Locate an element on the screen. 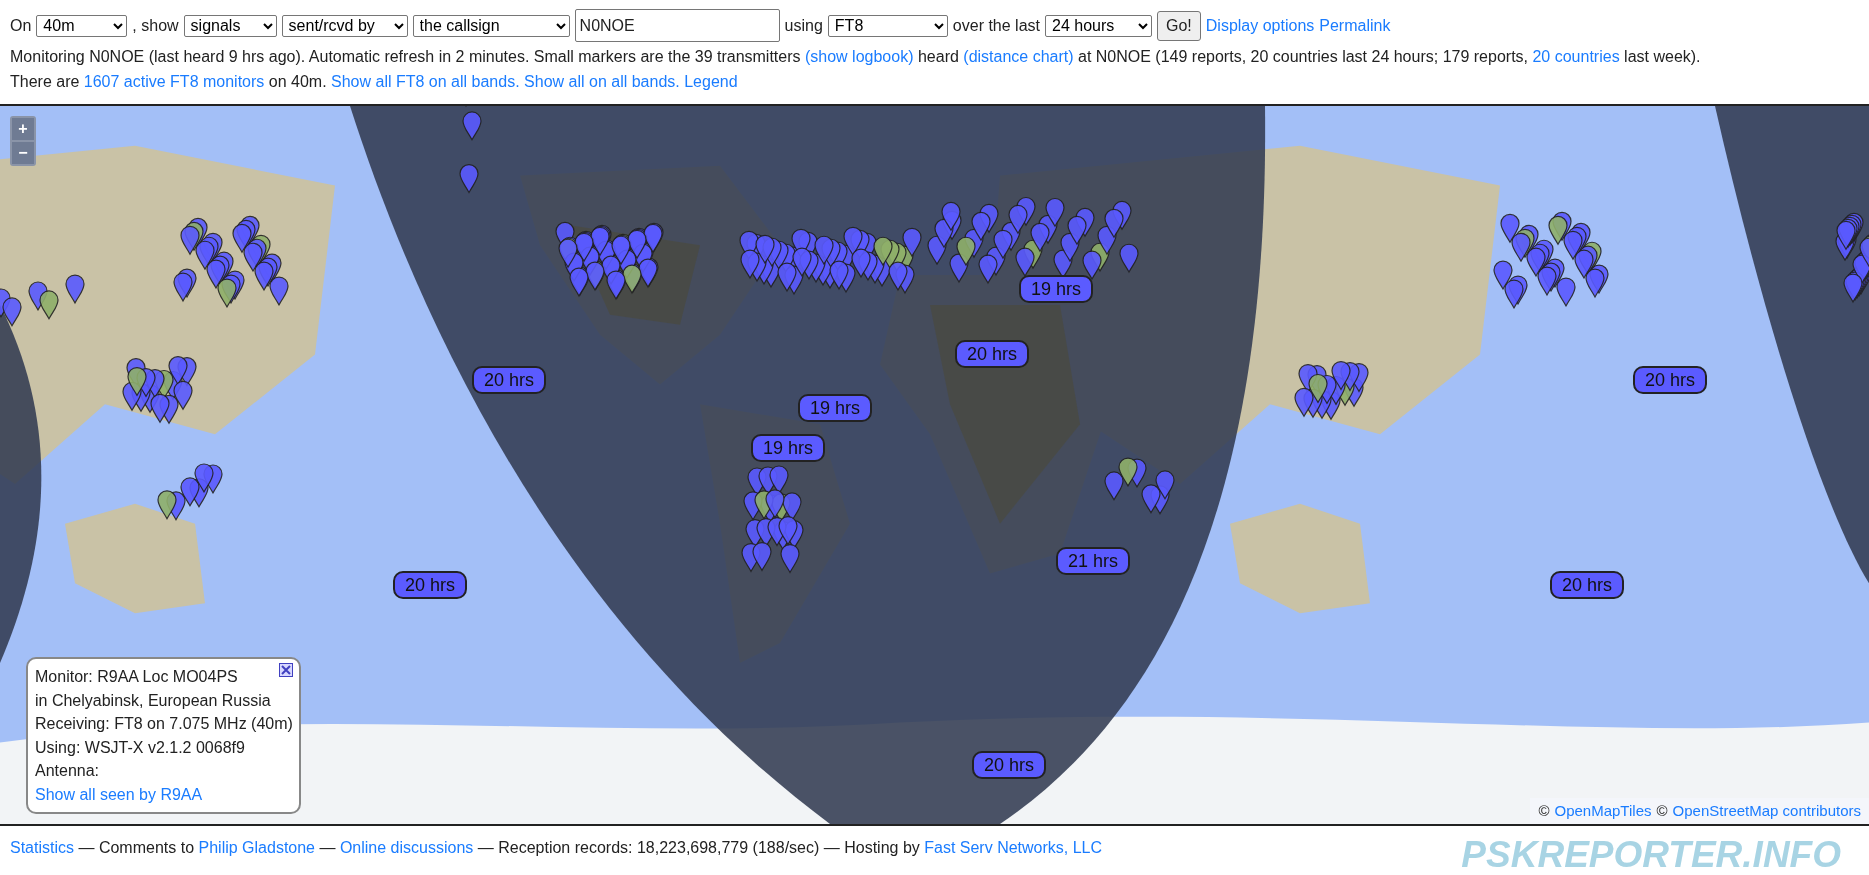 Image resolution: width=1869 pixels, height=875 pixels. target-select: the callsign is located at coordinates (491, 25).